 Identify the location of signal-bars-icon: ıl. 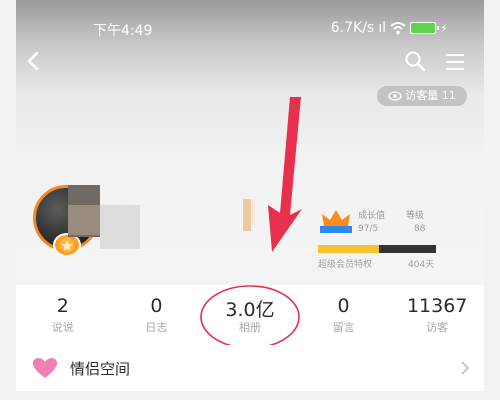
(382, 28).